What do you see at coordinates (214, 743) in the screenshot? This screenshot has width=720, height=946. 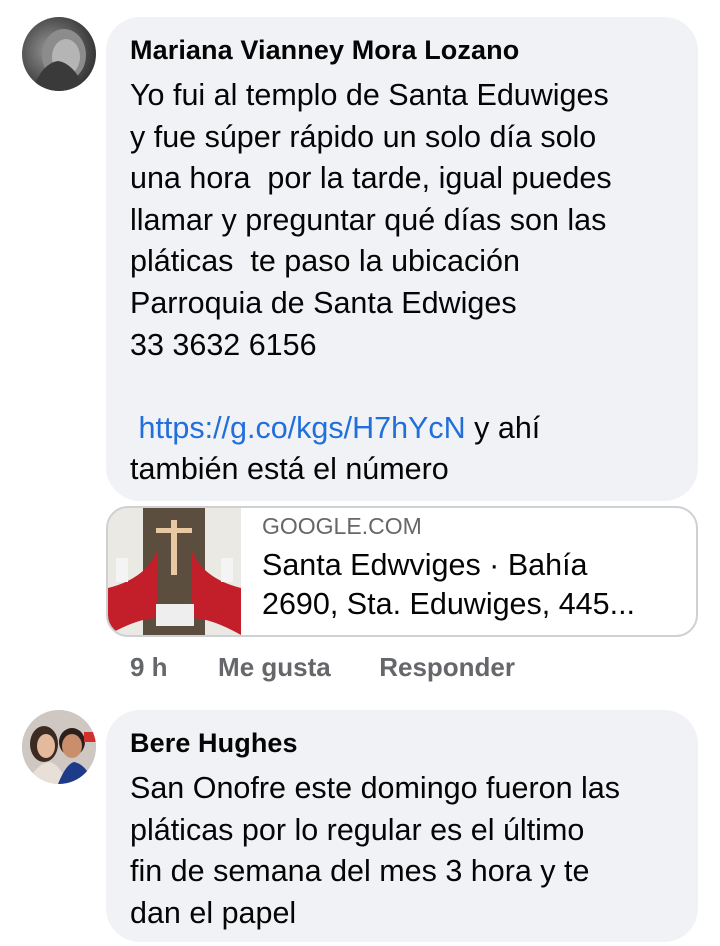 I see `comment-author: Bere Hughes` at bounding box center [214, 743].